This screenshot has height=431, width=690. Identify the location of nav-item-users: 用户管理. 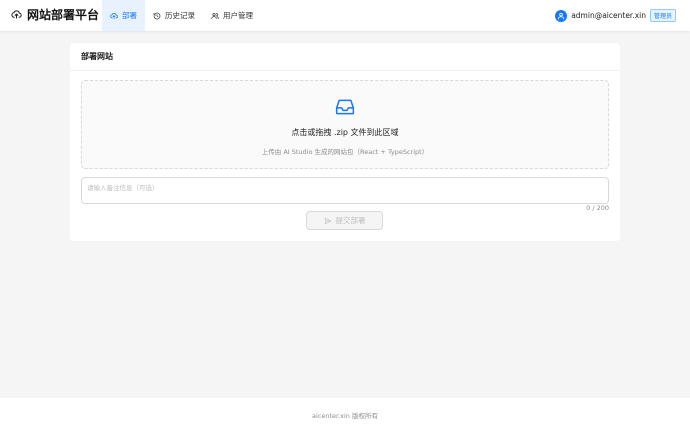
(232, 15).